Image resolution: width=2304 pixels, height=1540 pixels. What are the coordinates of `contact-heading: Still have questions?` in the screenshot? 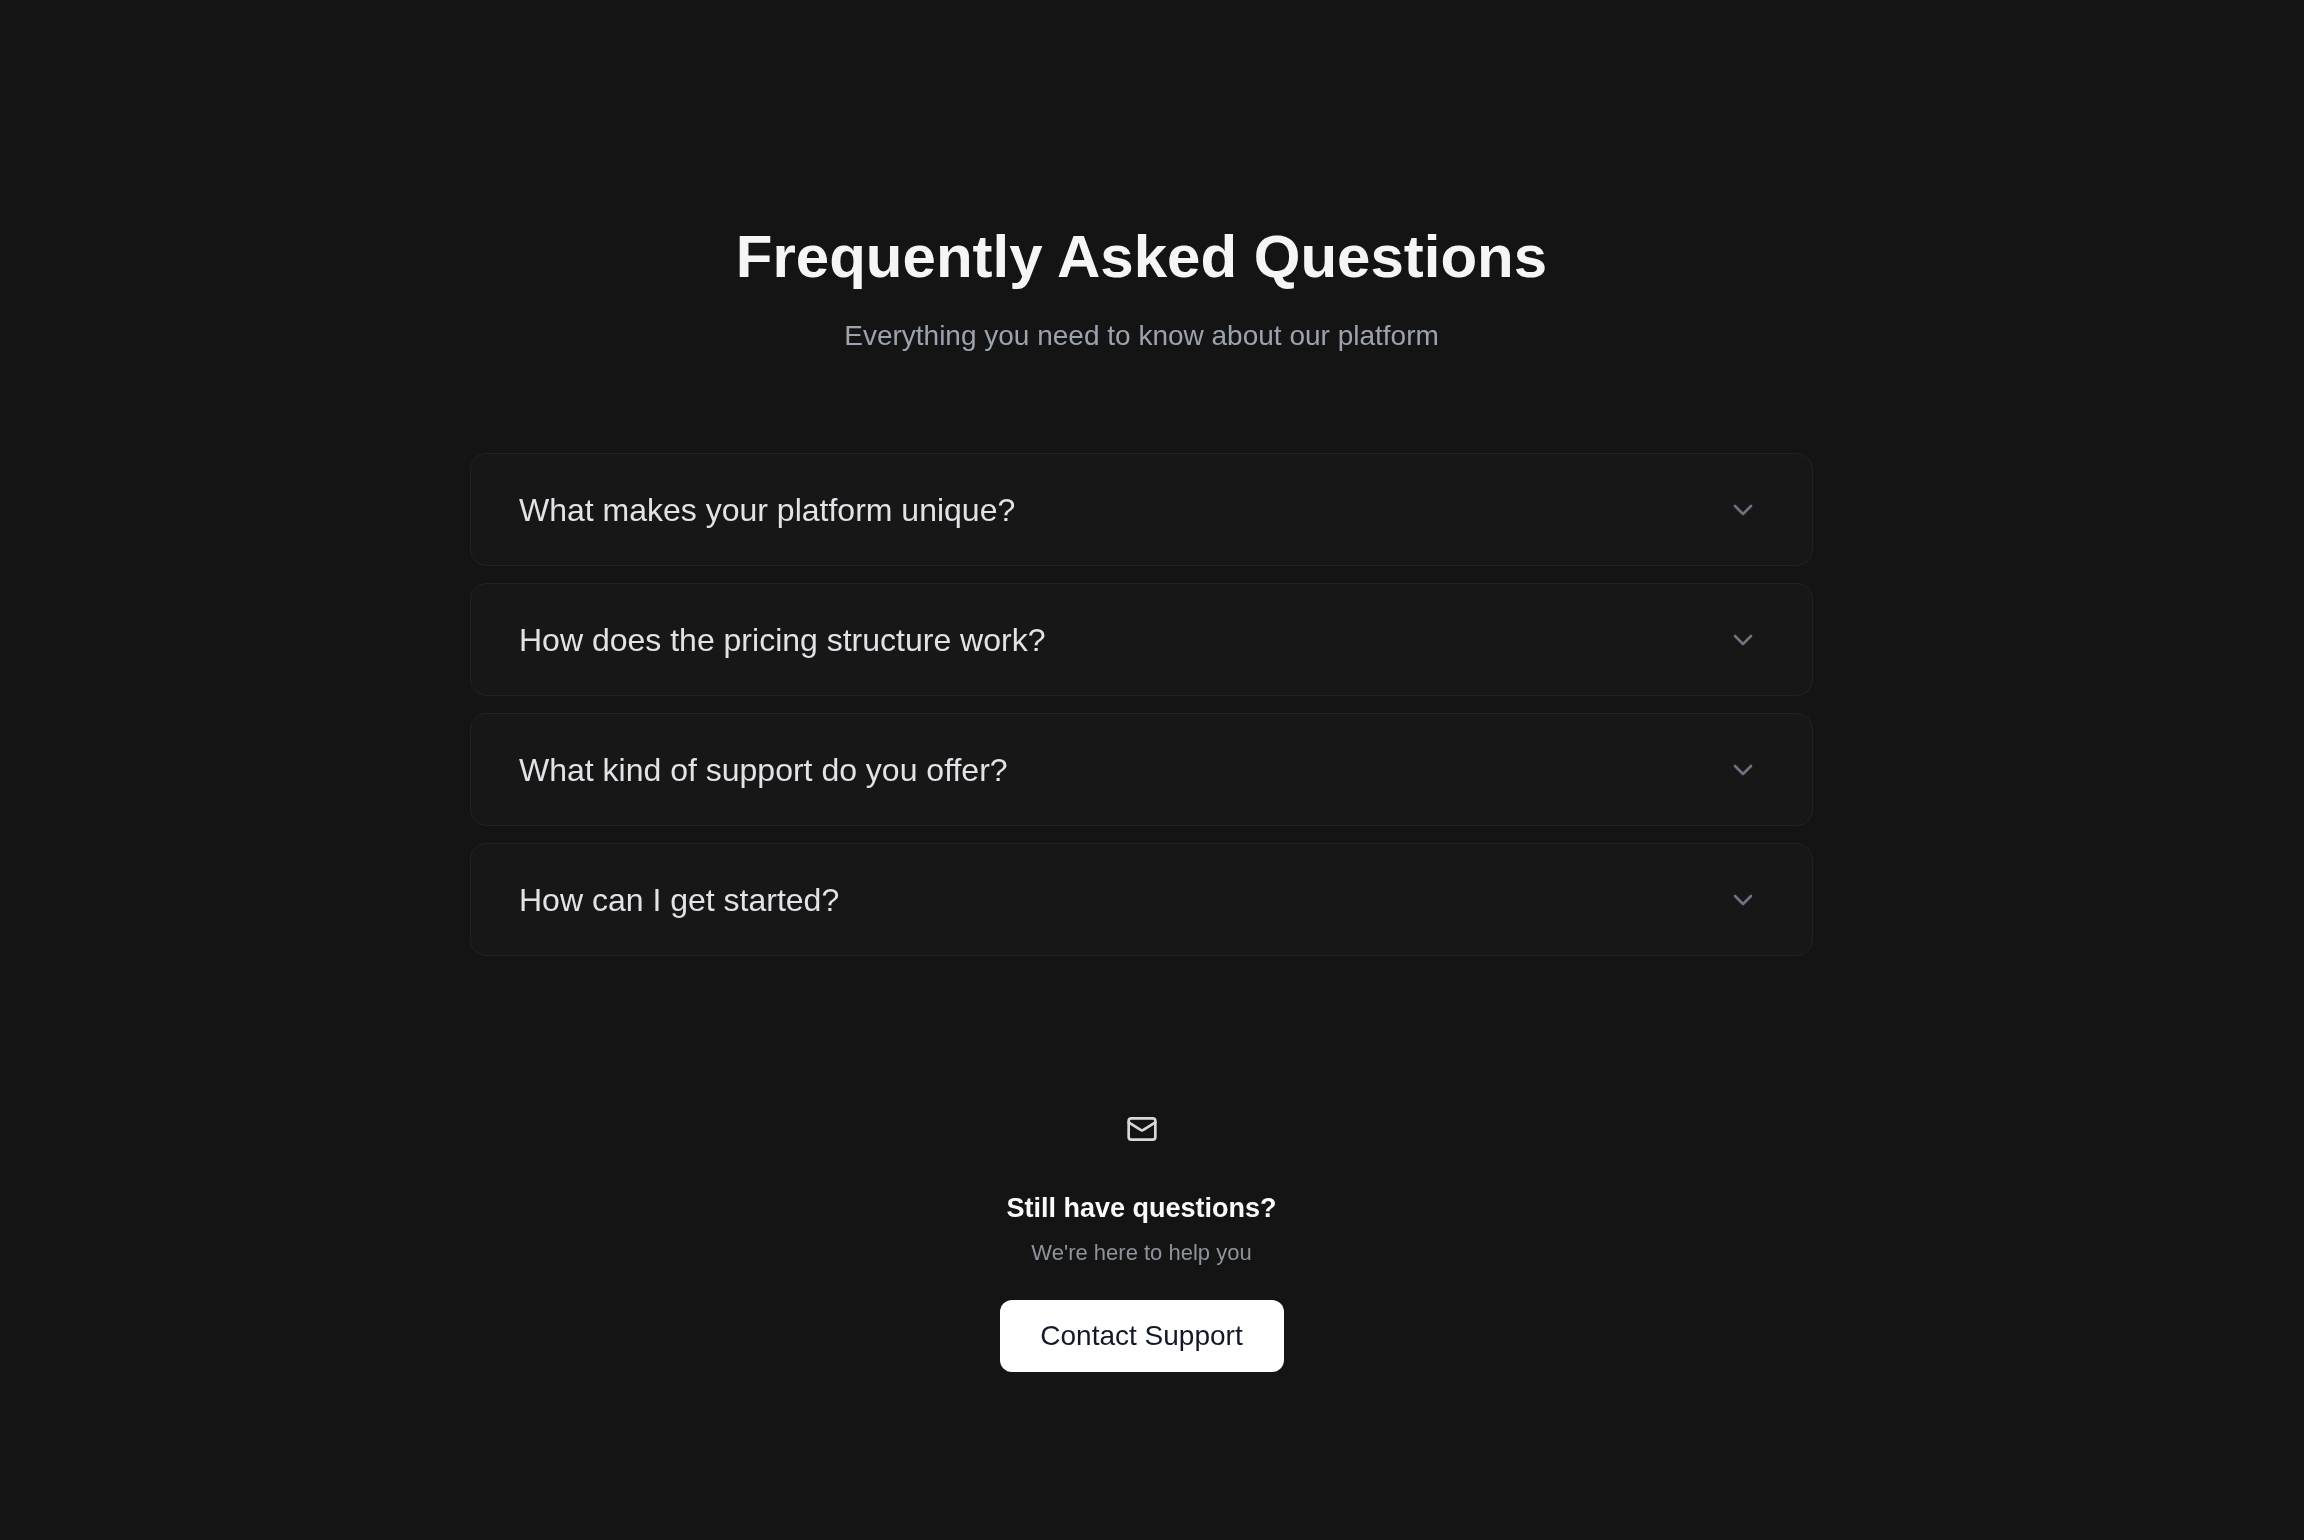 It's located at (1141, 1208).